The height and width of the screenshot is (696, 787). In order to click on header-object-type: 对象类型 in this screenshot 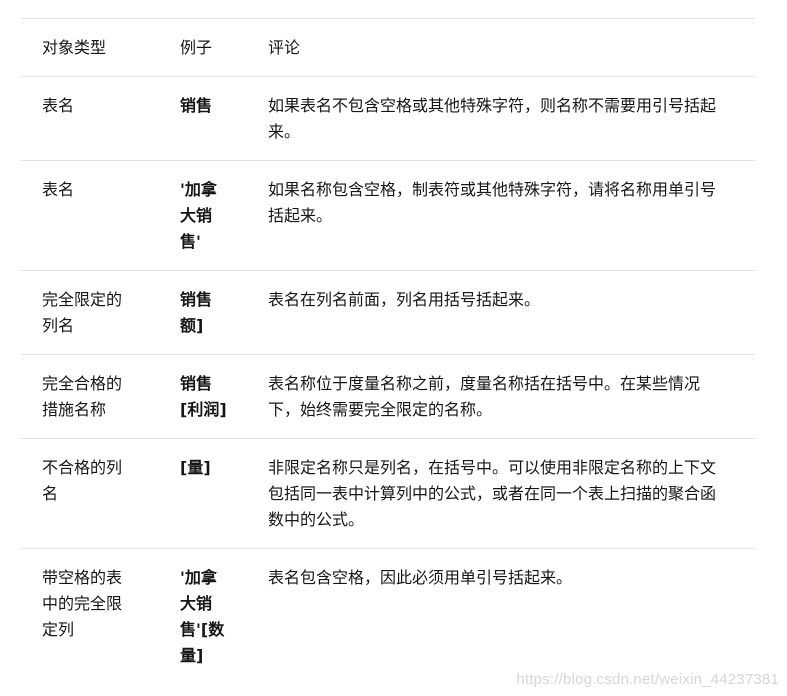, I will do `click(100, 47)`.